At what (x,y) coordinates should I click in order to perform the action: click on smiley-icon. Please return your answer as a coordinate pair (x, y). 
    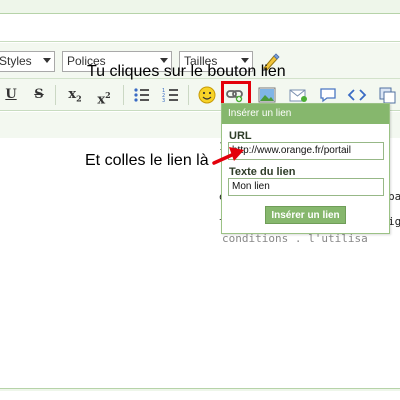
    Looking at the image, I should click on (207, 95).